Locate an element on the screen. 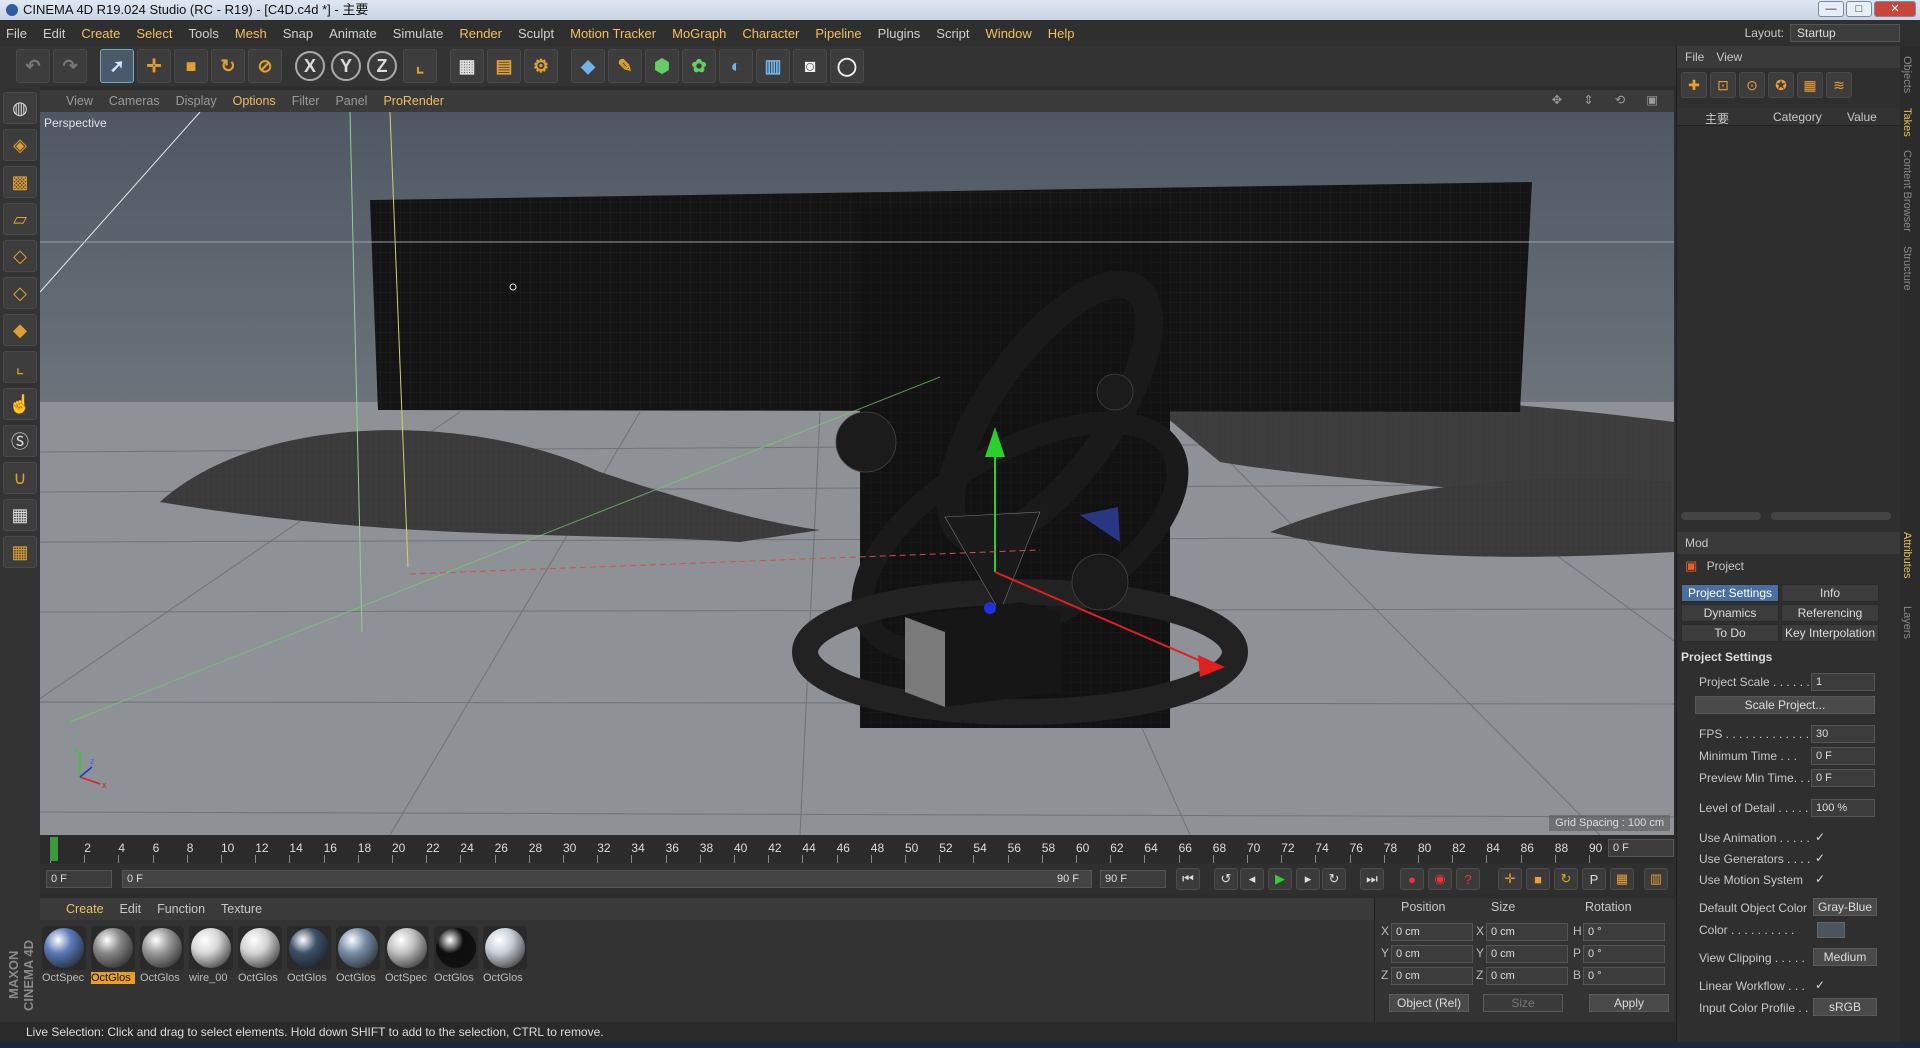  side-tab-takes: Takes is located at coordinates (1907, 122).